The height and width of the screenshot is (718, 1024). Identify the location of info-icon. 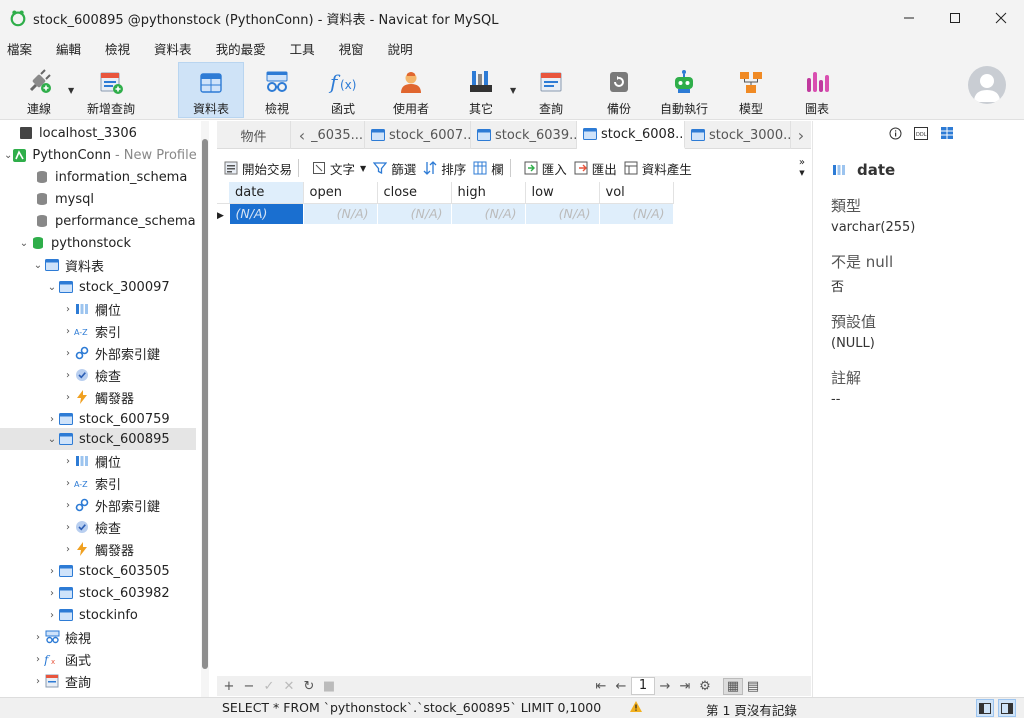
(895, 135).